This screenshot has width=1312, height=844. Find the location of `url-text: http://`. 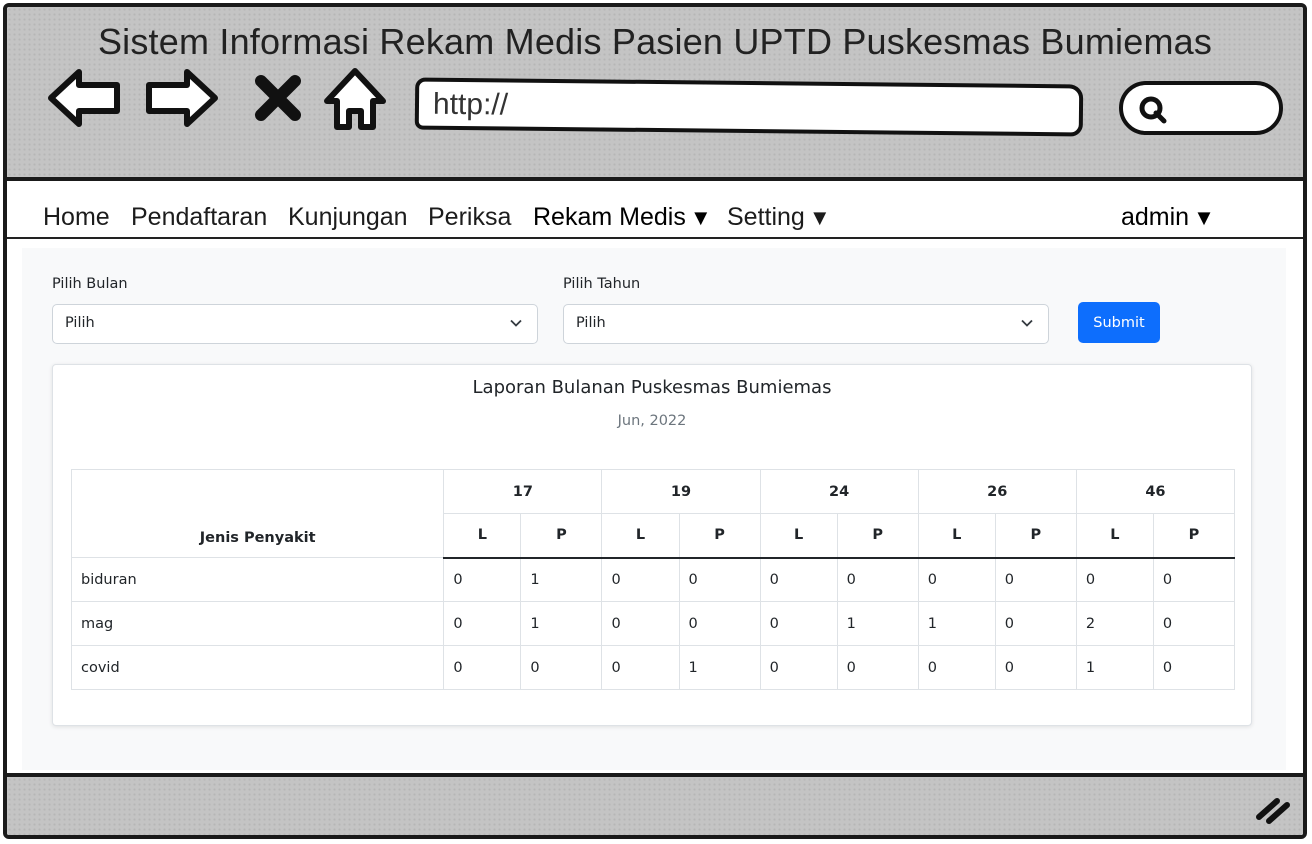

url-text: http:// is located at coordinates (470, 104).